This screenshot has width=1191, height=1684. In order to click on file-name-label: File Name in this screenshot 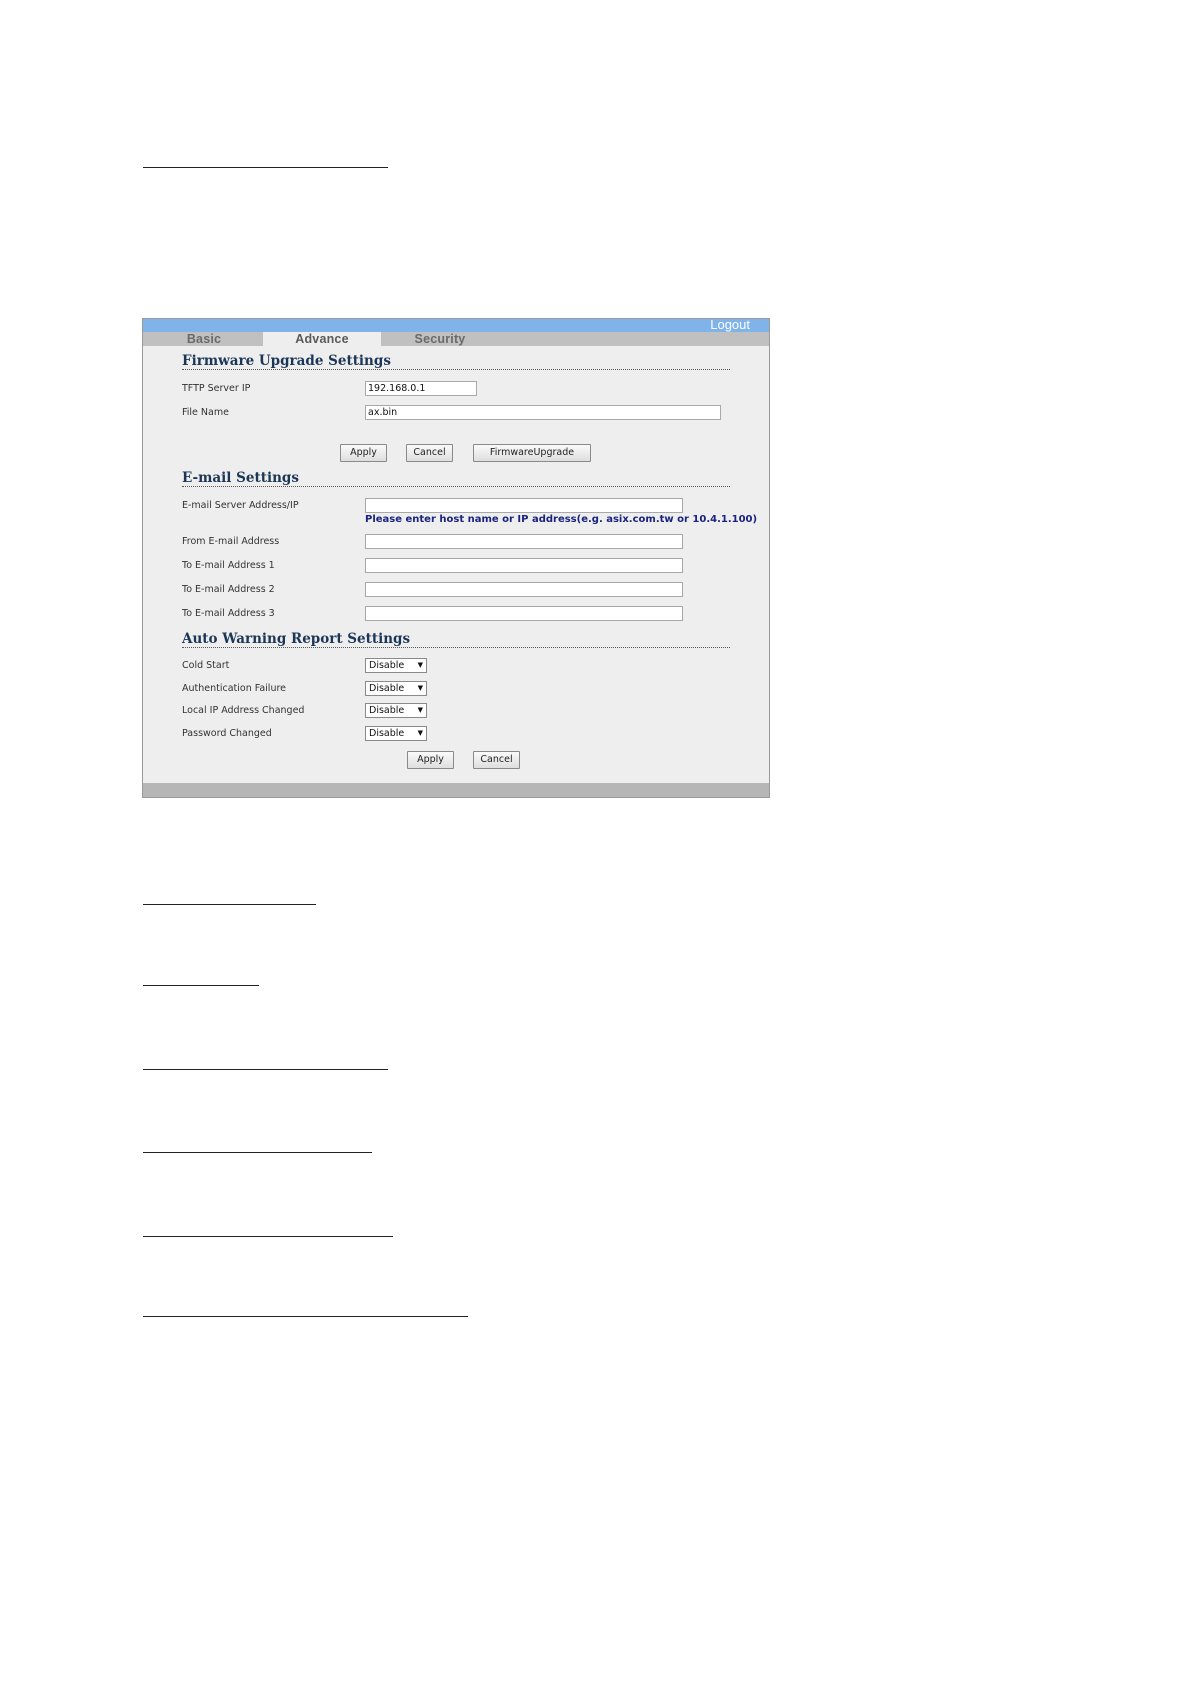, I will do `click(205, 412)`.